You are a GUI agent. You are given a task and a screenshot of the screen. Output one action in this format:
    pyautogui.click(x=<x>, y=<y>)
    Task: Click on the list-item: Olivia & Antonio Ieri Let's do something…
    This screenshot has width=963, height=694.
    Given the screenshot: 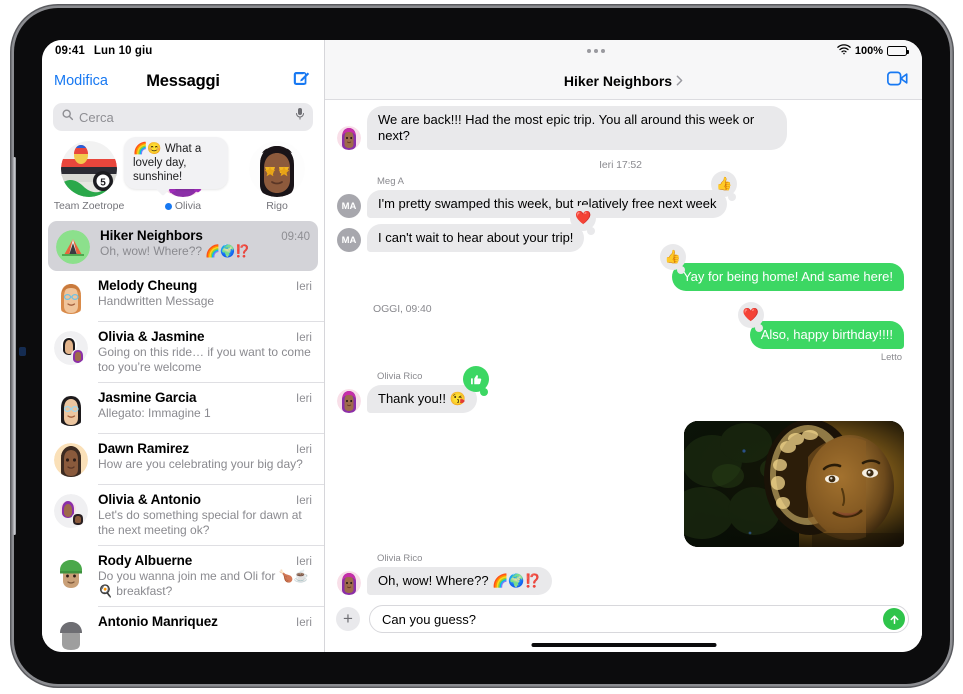 What is the action you would take?
    pyautogui.click(x=183, y=515)
    